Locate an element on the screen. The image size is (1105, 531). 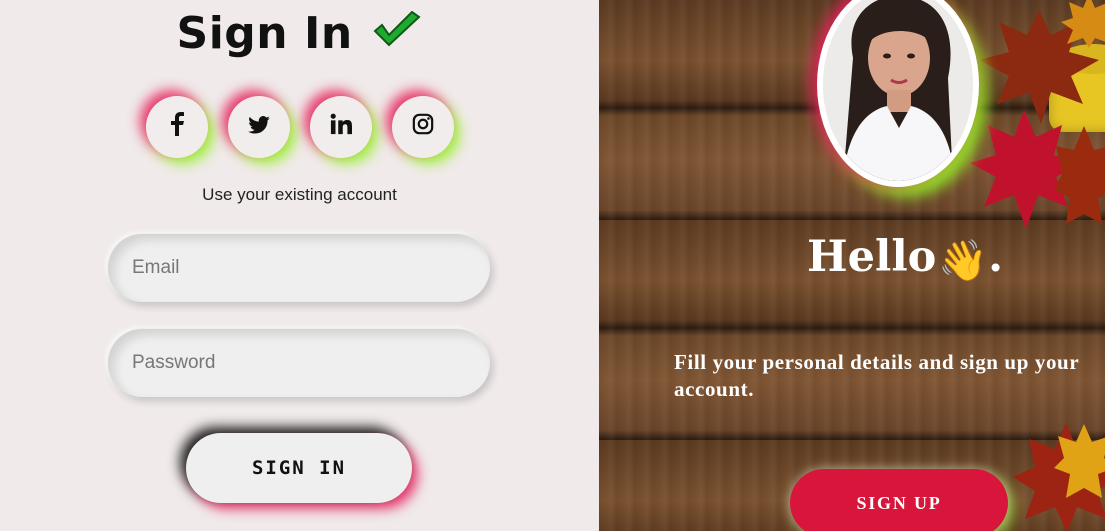
waving-hand-icon: 👋 is located at coordinates (963, 260).